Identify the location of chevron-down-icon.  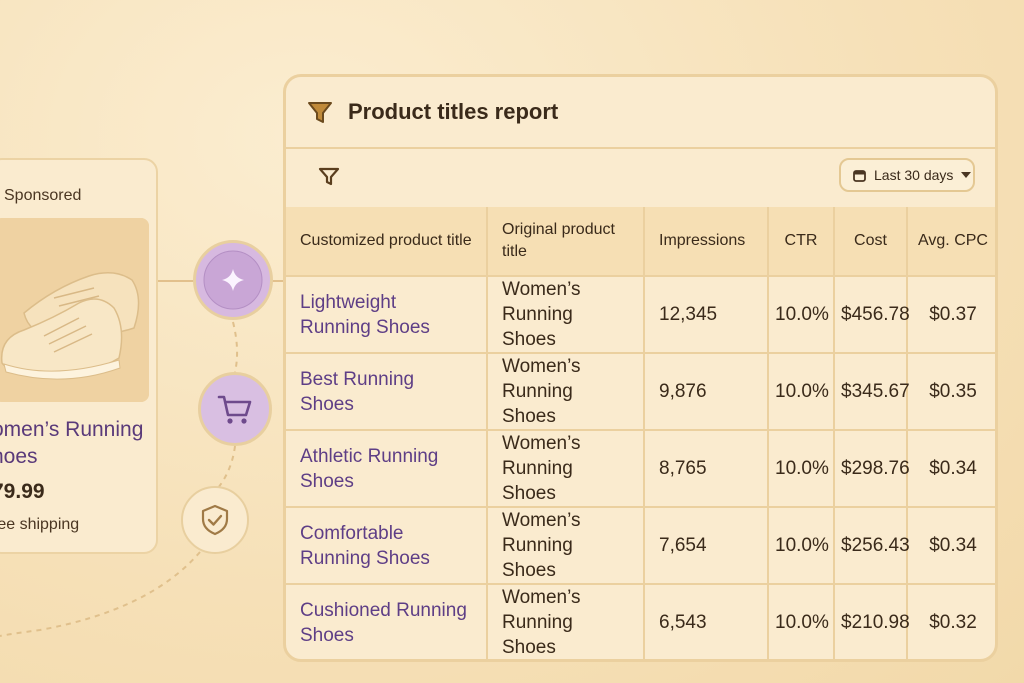
(966, 175).